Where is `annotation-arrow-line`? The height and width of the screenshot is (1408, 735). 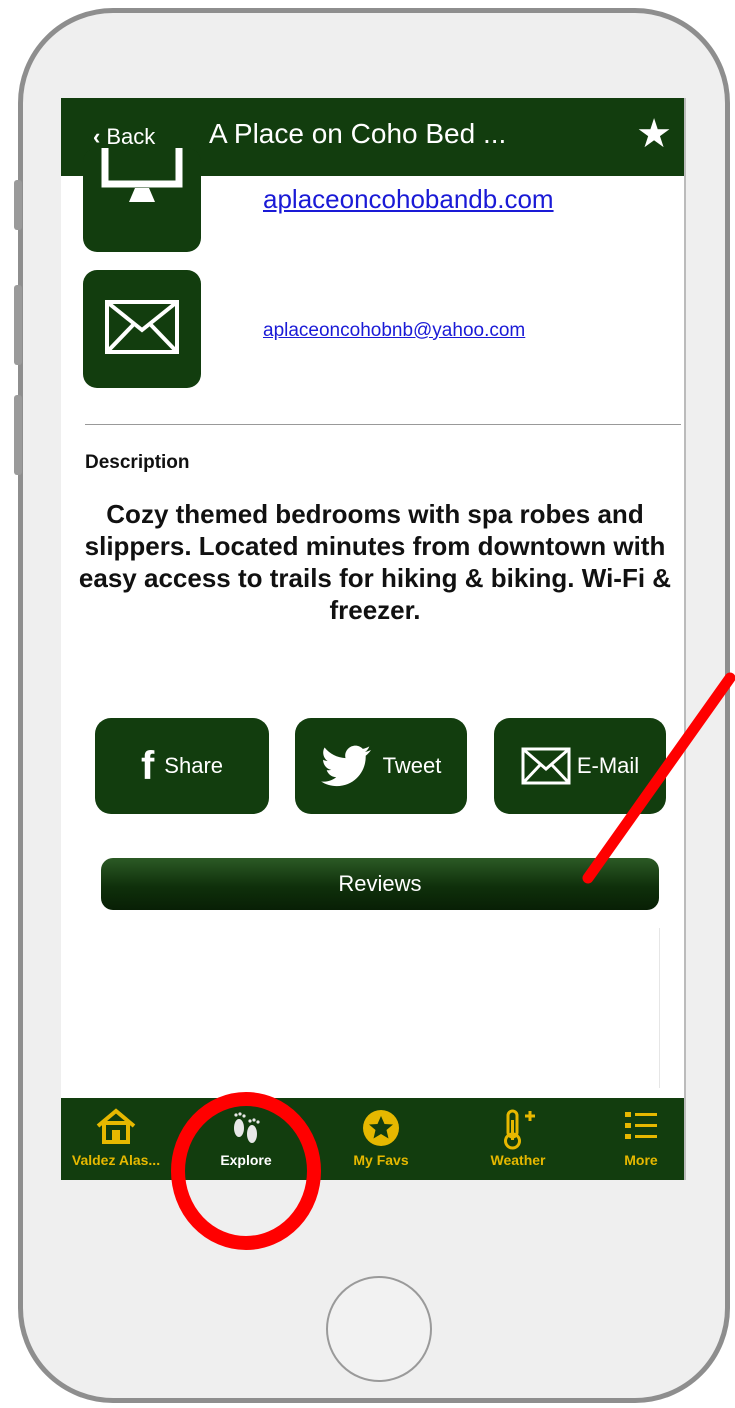 annotation-arrow-line is located at coordinates (658, 778).